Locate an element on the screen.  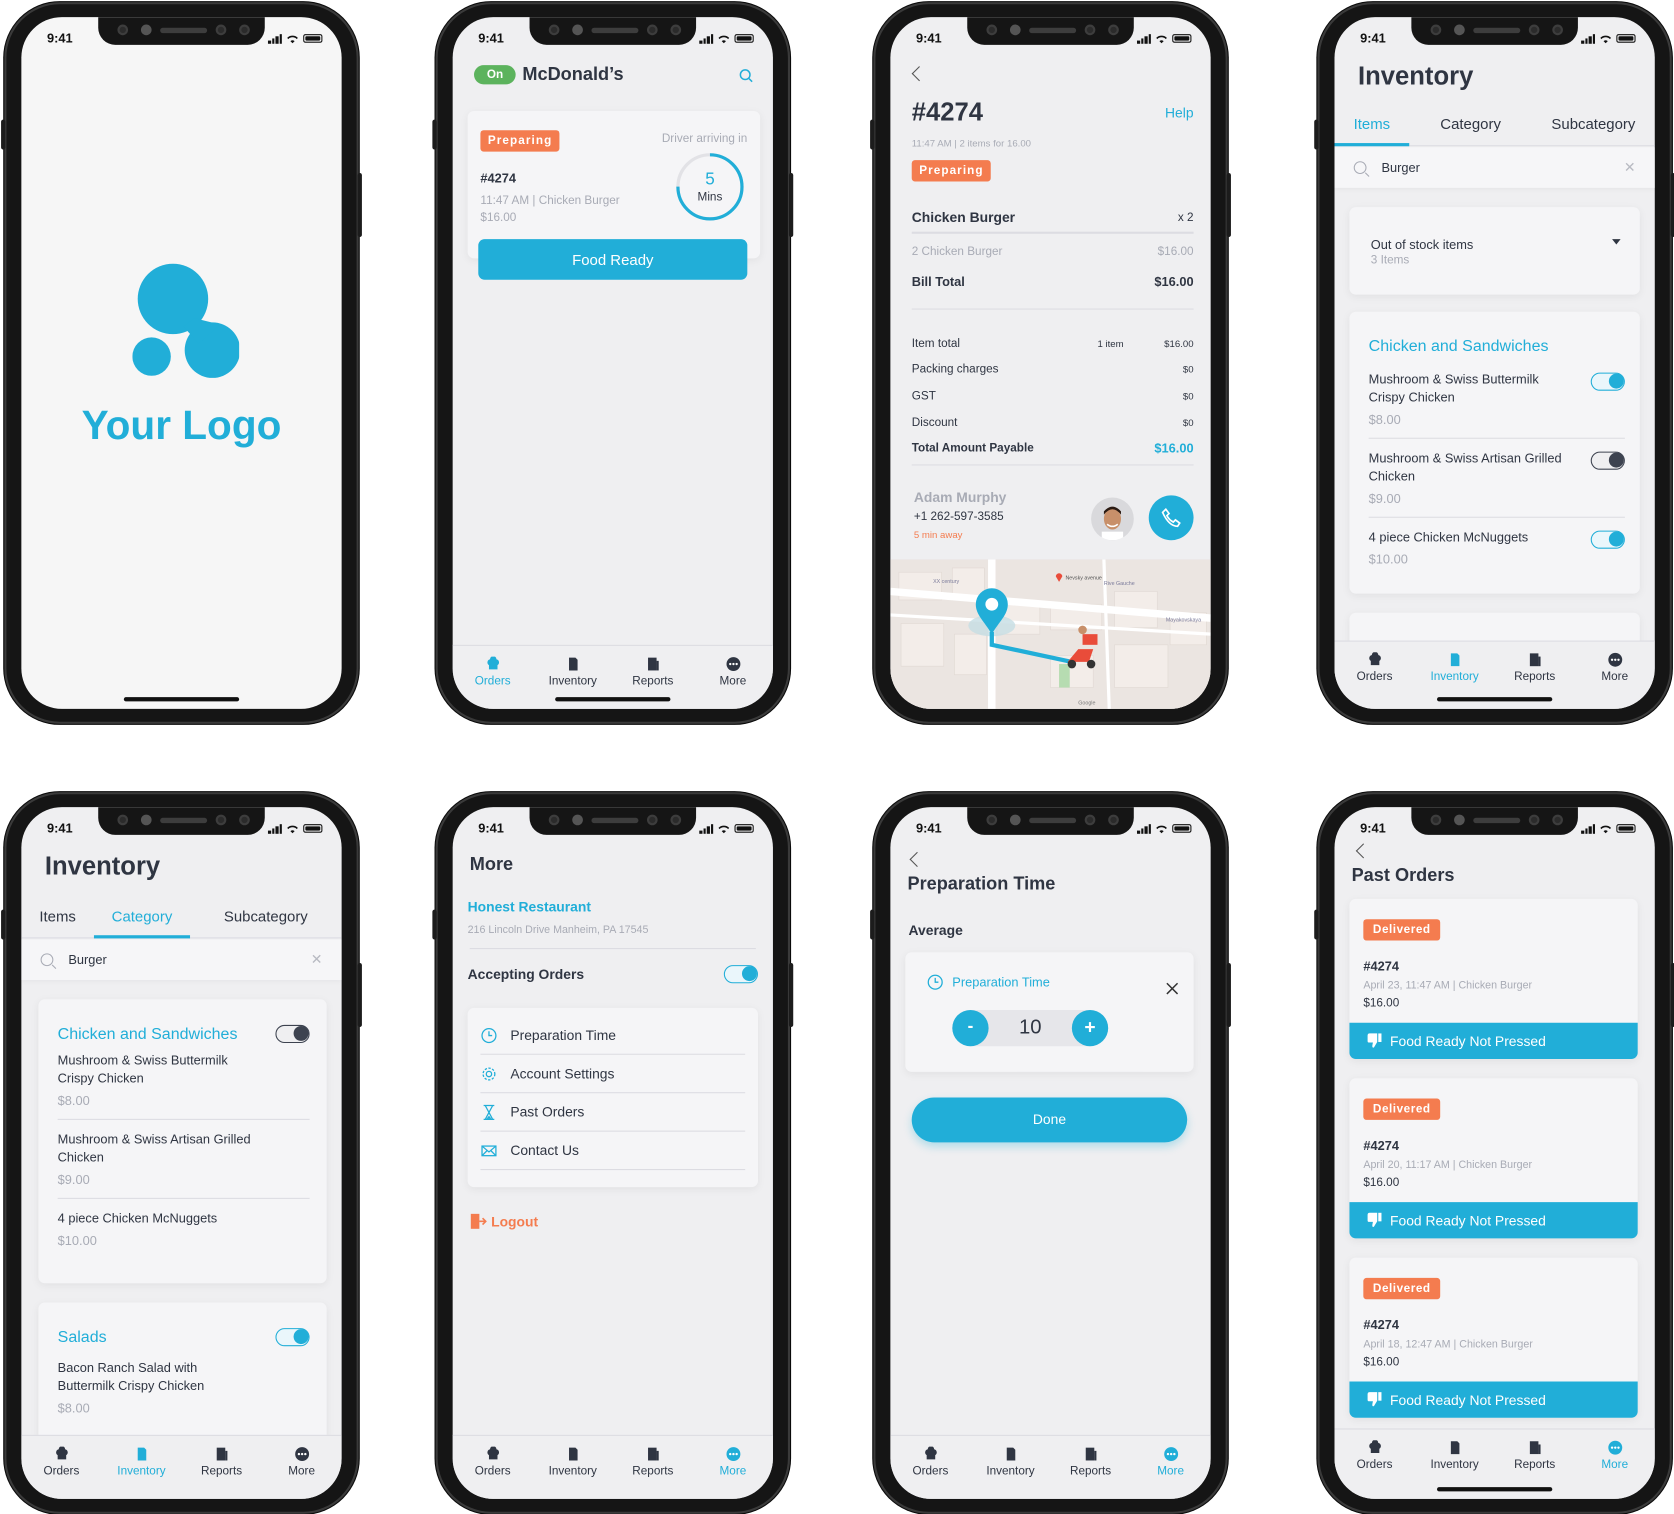
help-link: Help is located at coordinates (1179, 113).